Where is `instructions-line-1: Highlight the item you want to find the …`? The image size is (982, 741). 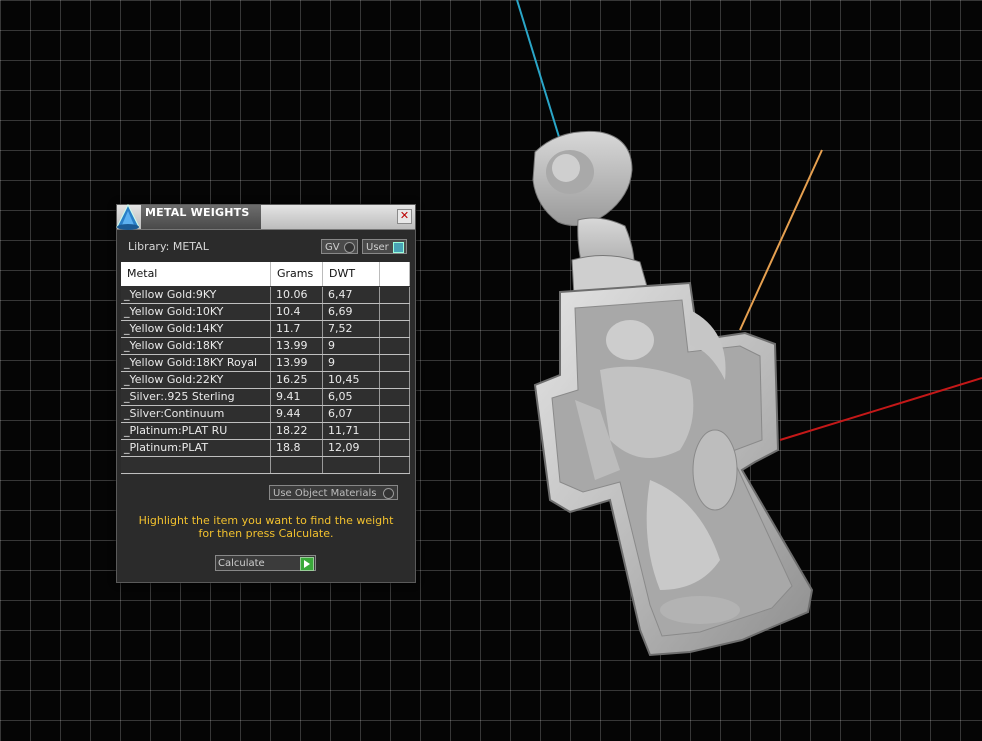
instructions-line-1: Highlight the item you want to find the … is located at coordinates (266, 520).